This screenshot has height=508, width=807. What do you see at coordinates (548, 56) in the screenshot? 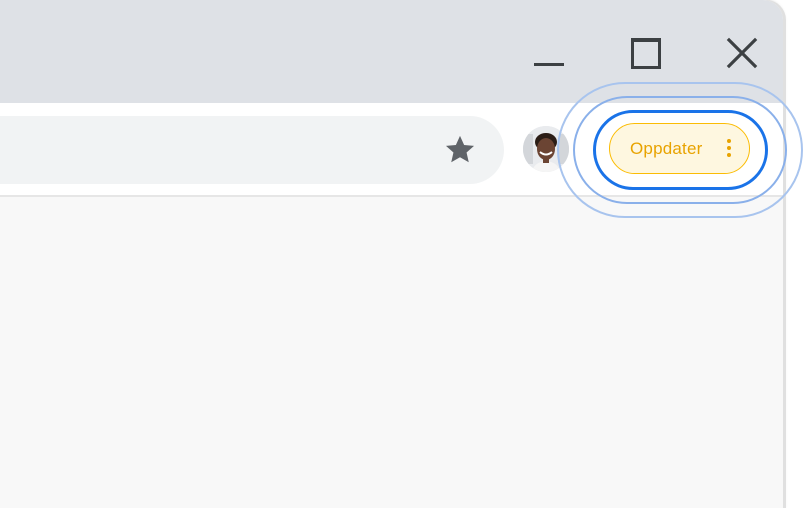
I see `minimize-button` at bounding box center [548, 56].